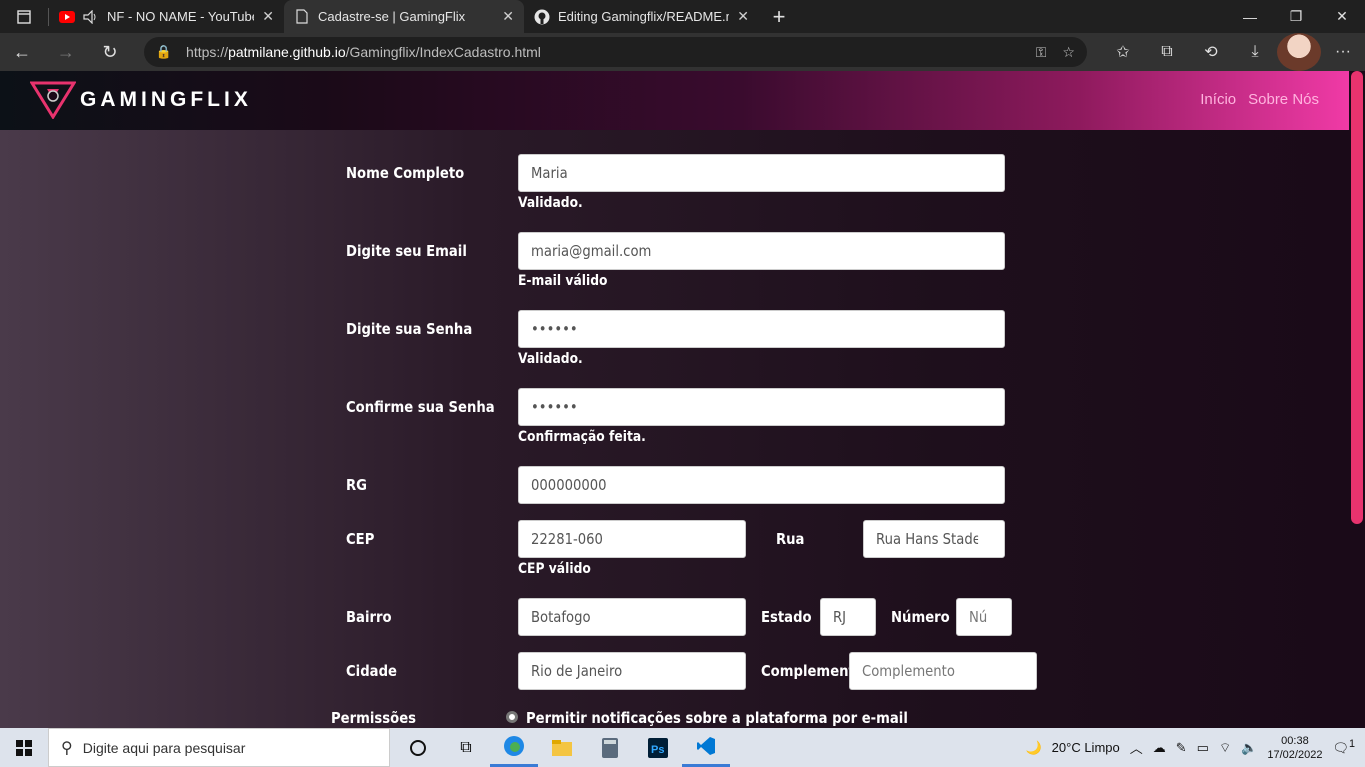 This screenshot has width=1365, height=767. What do you see at coordinates (1342, 16) in the screenshot?
I see `close-window-icon: ✕` at bounding box center [1342, 16].